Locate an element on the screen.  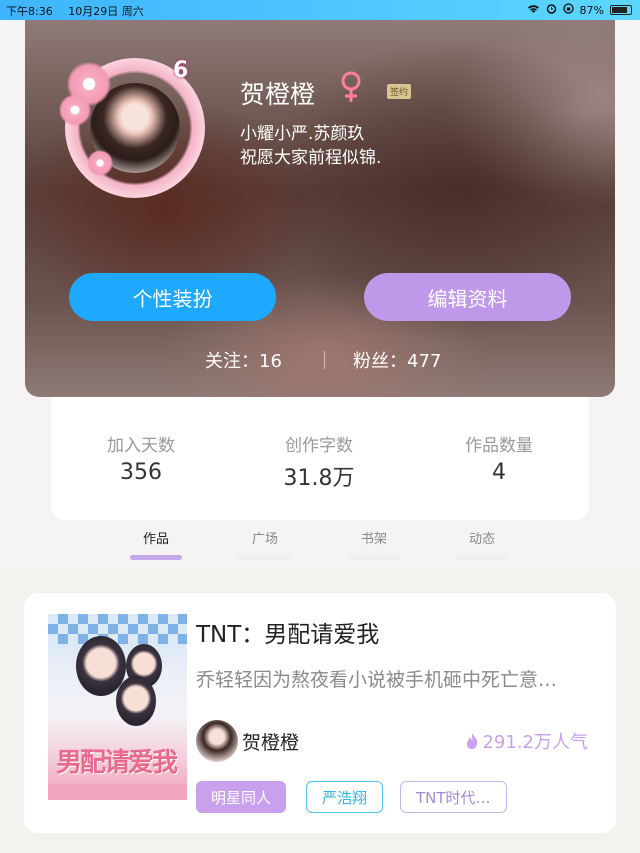
book-title: TNT：男配请爱我 is located at coordinates (287, 632).